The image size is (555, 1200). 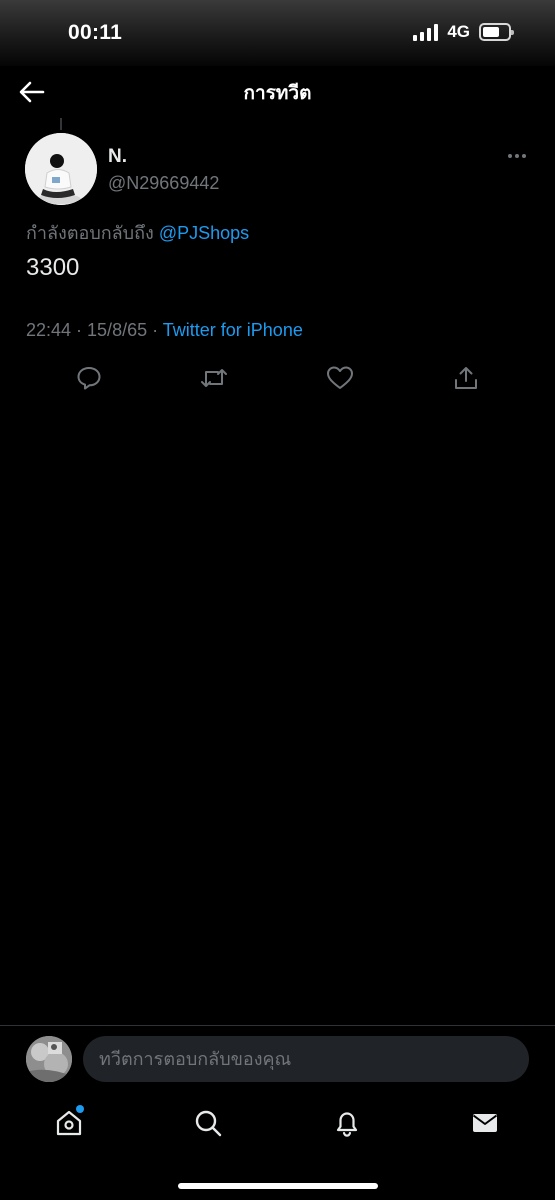 I want to click on share-icon, so click(x=466, y=378).